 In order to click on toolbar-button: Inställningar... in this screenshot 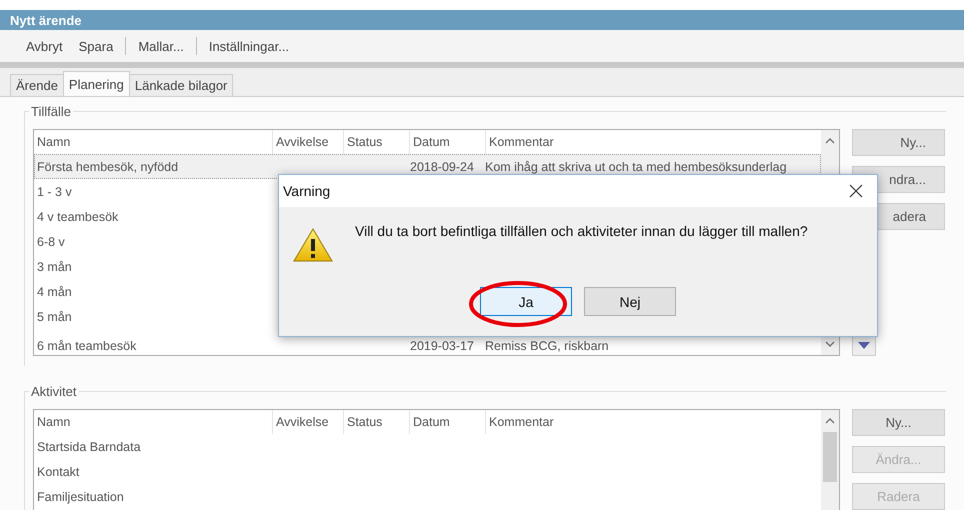, I will do `click(249, 46)`.